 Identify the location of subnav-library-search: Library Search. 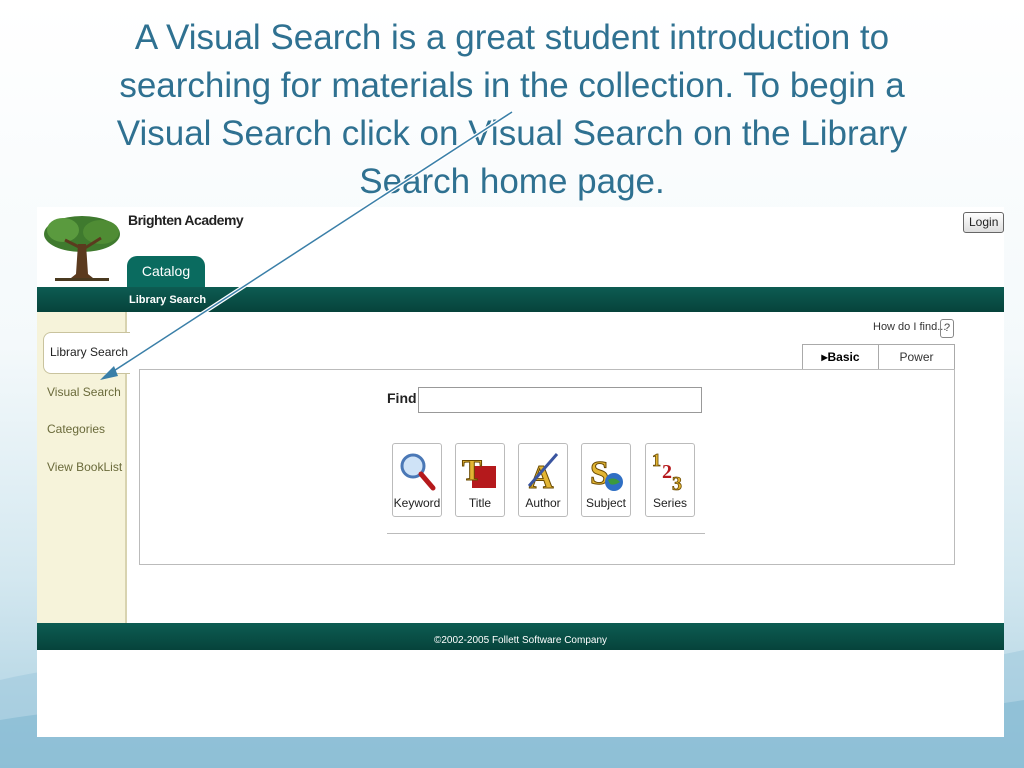
(167, 300).